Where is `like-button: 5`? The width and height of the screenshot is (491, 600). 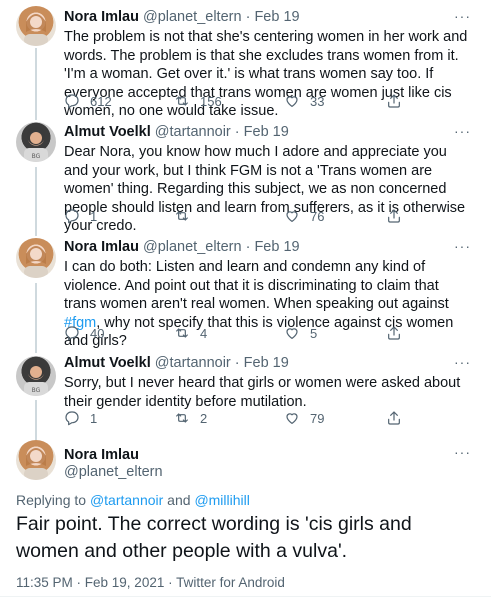 like-button: 5 is located at coordinates (300, 333).